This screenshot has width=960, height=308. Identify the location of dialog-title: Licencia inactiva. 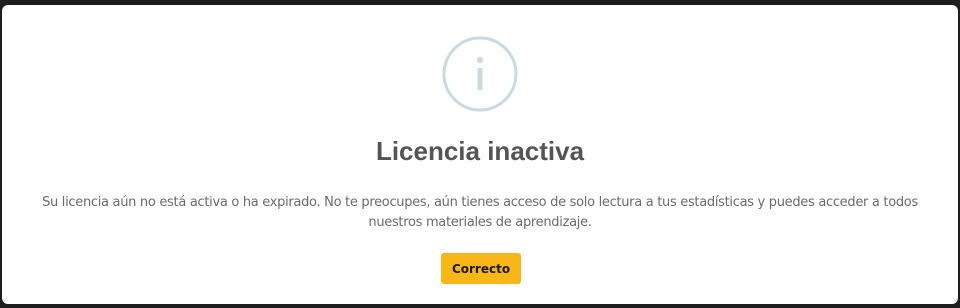
(480, 151).